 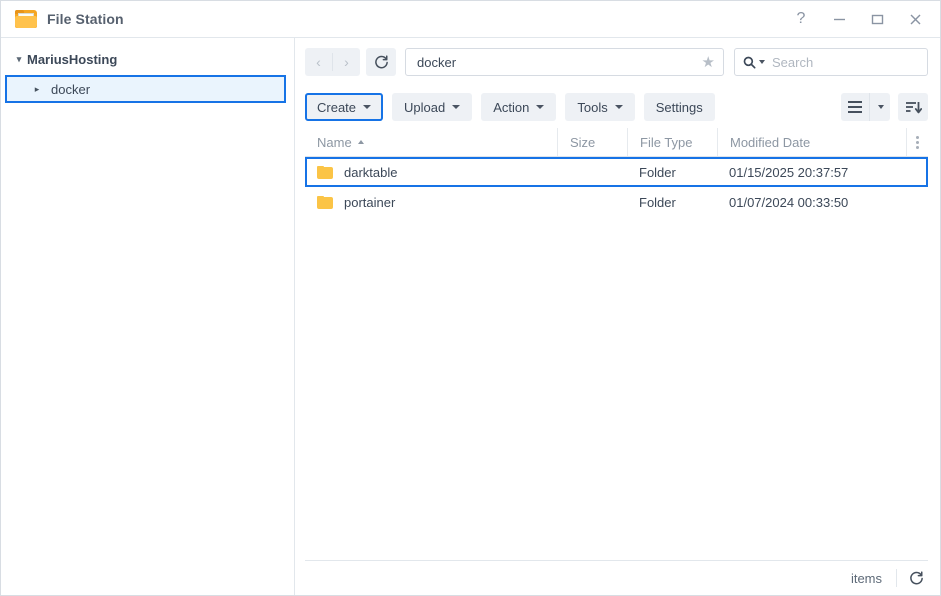 I want to click on title-bar: File Station ?, so click(x=470, y=19).